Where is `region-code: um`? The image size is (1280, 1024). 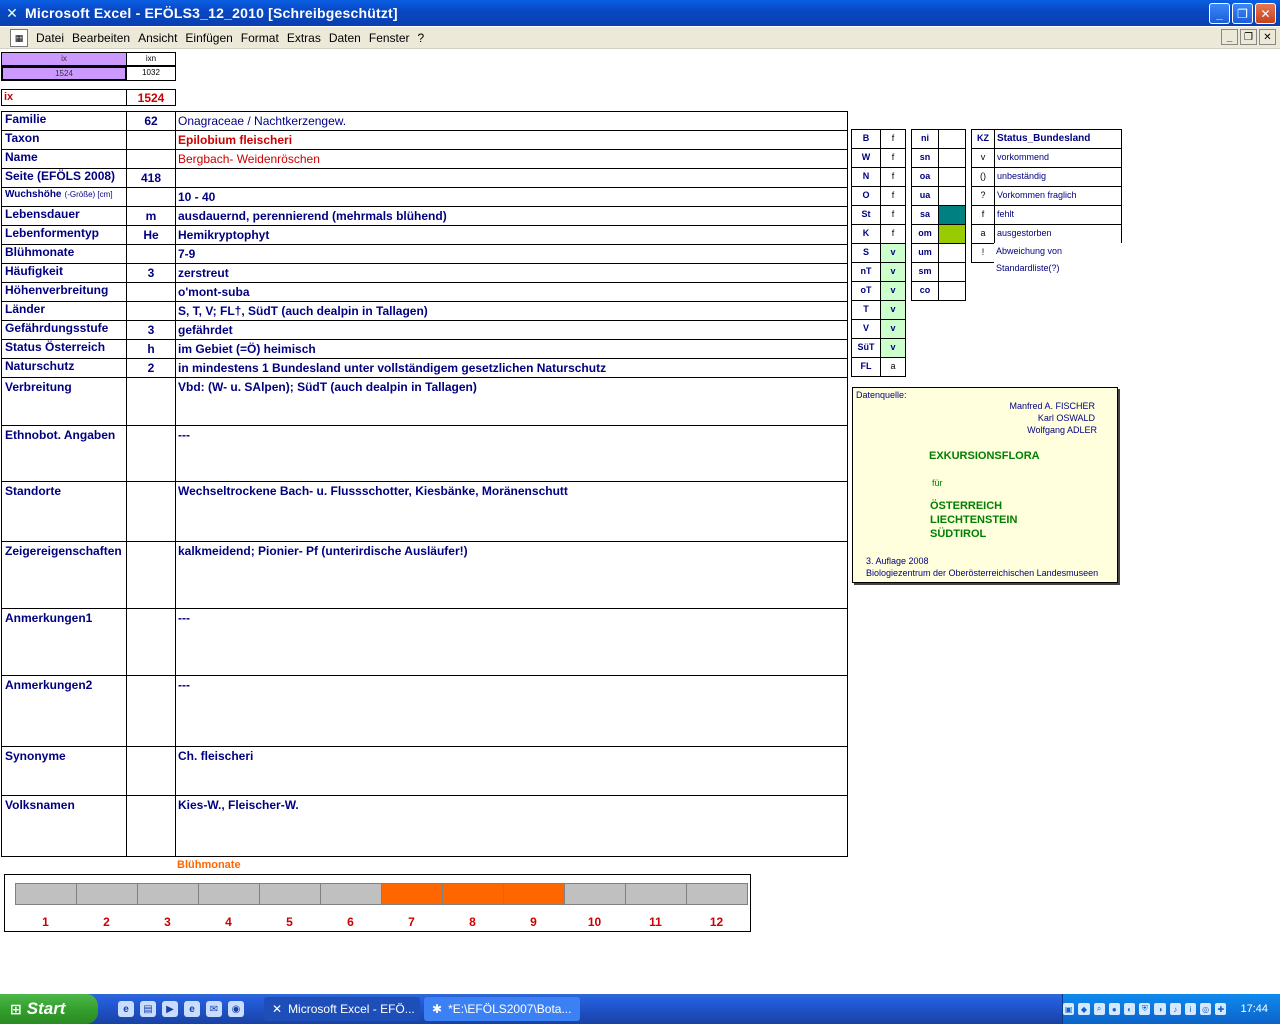
region-code: um is located at coordinates (925, 253).